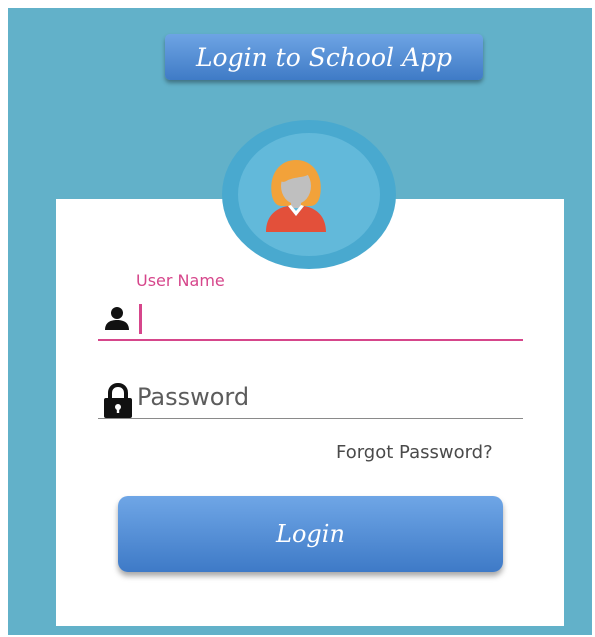 Image resolution: width=595 pixels, height=637 pixels. What do you see at coordinates (329, 318) in the screenshot?
I see `username-input` at bounding box center [329, 318].